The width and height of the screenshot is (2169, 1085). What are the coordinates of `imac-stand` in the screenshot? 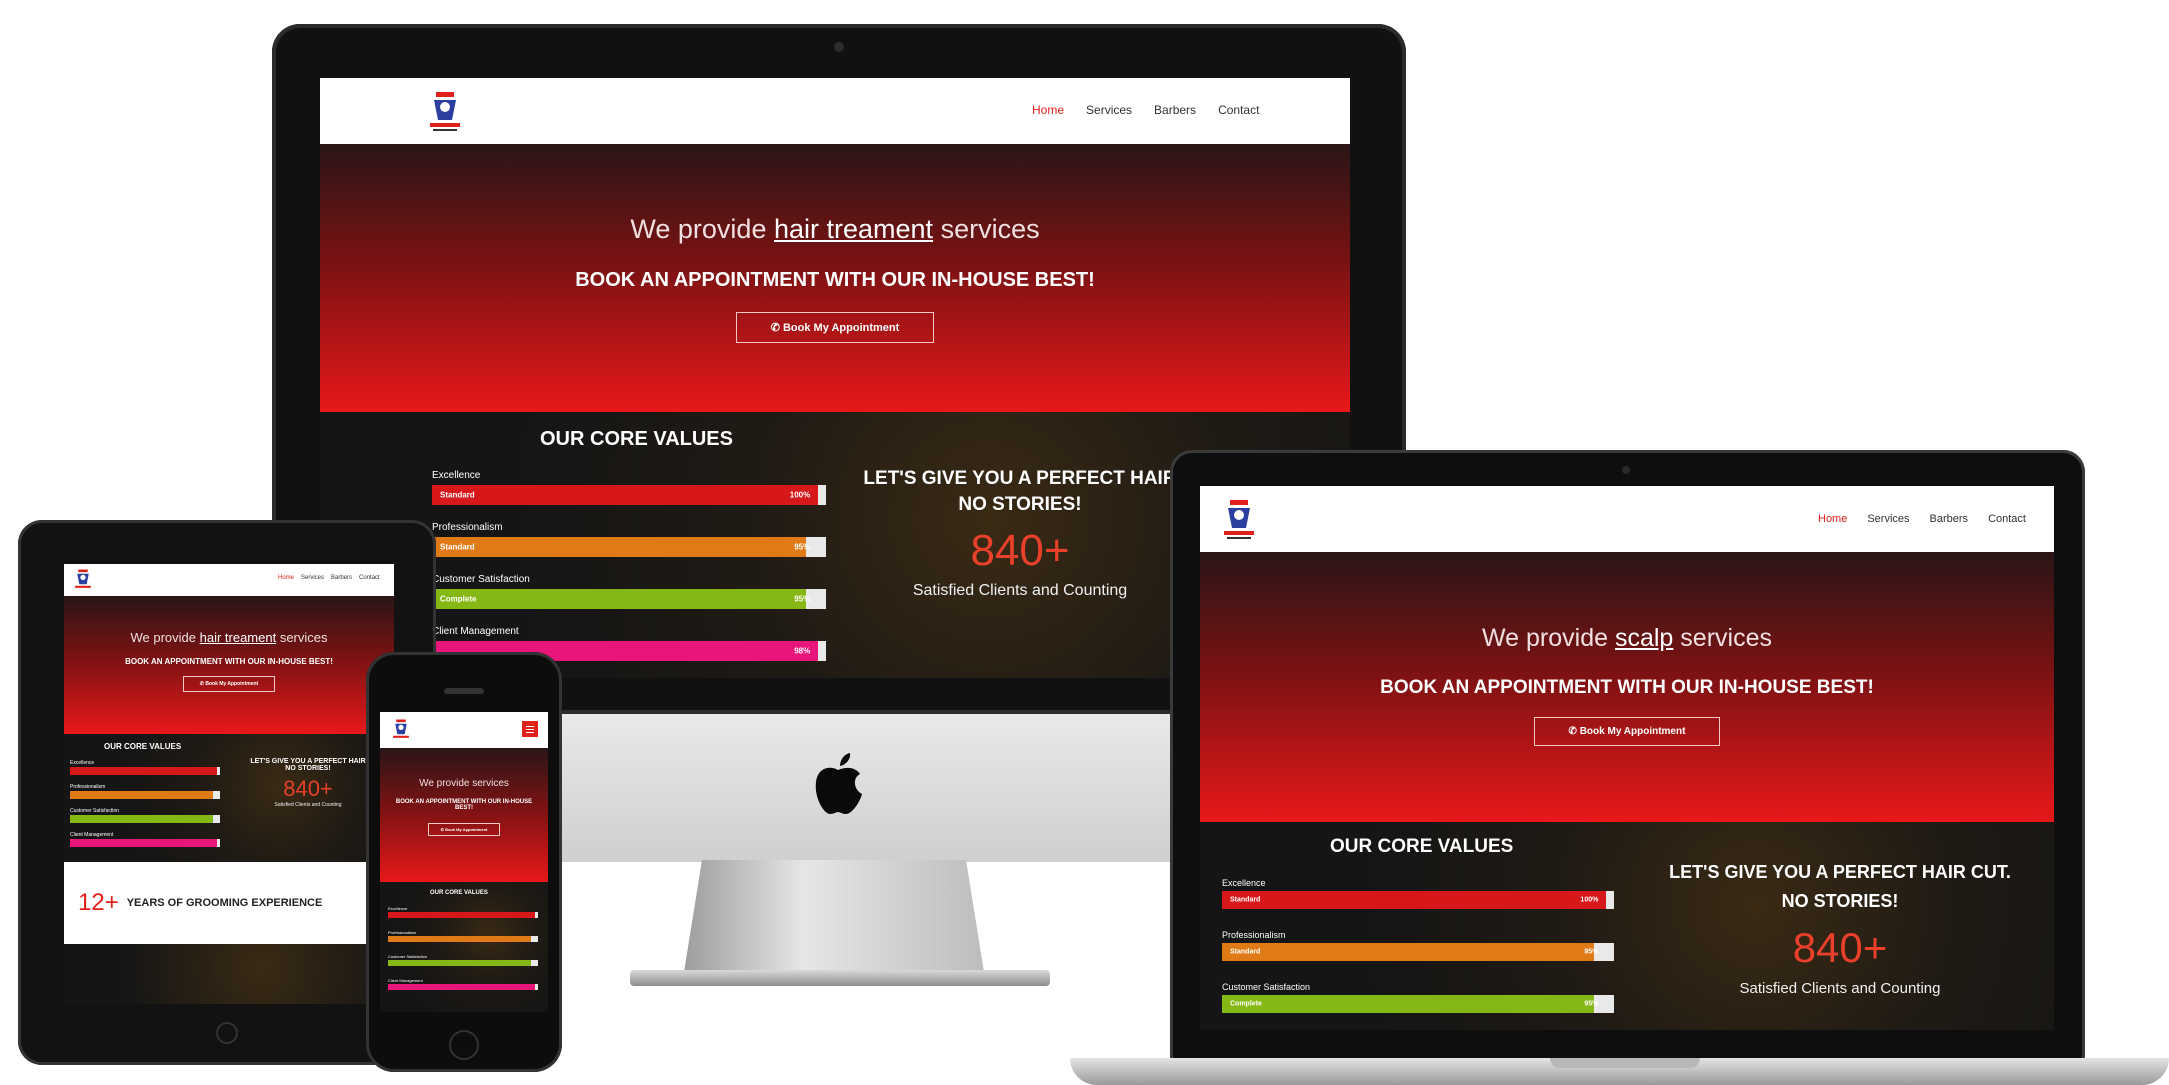 It's located at (834, 916).